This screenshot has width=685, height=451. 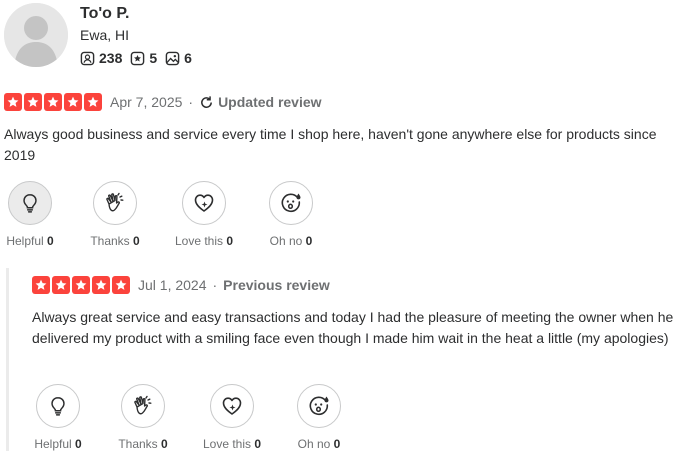 What do you see at coordinates (172, 58) in the screenshot?
I see `photo-icon` at bounding box center [172, 58].